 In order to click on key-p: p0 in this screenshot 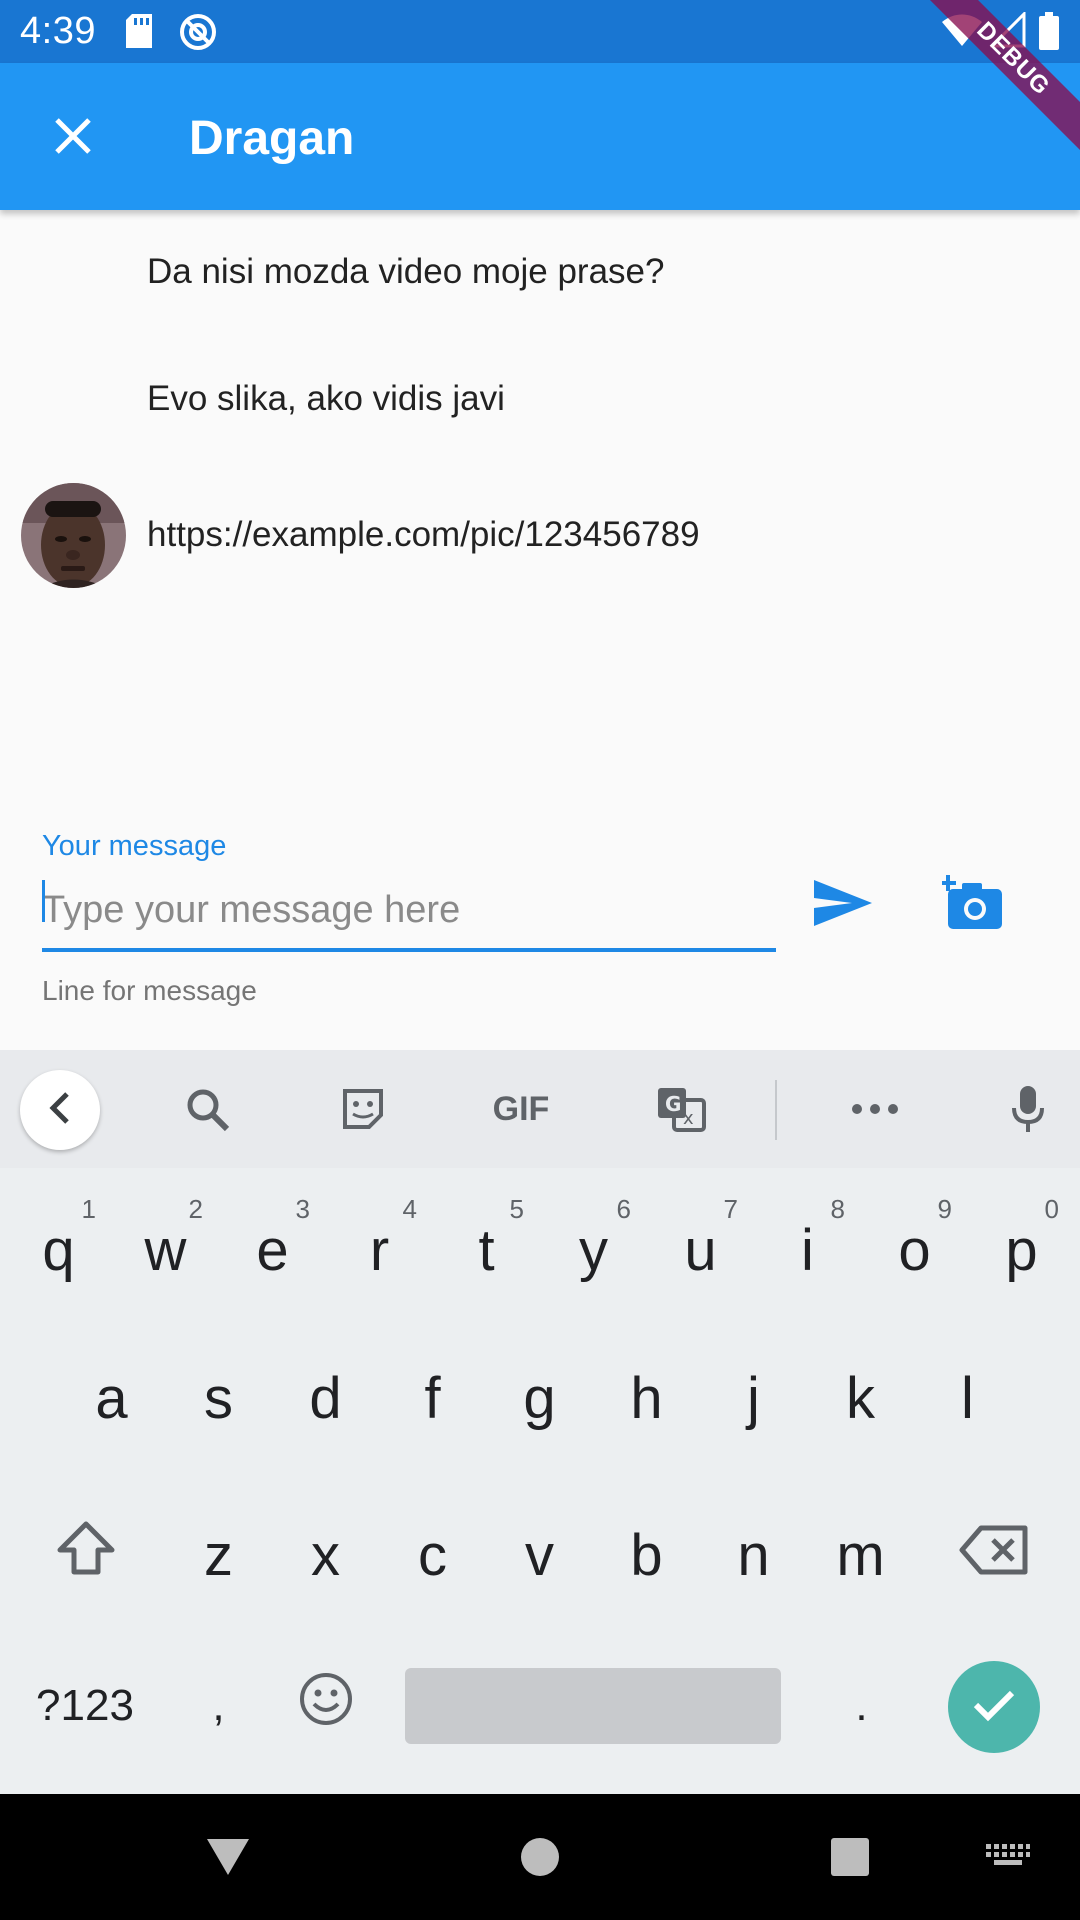, I will do `click(1021, 1250)`.